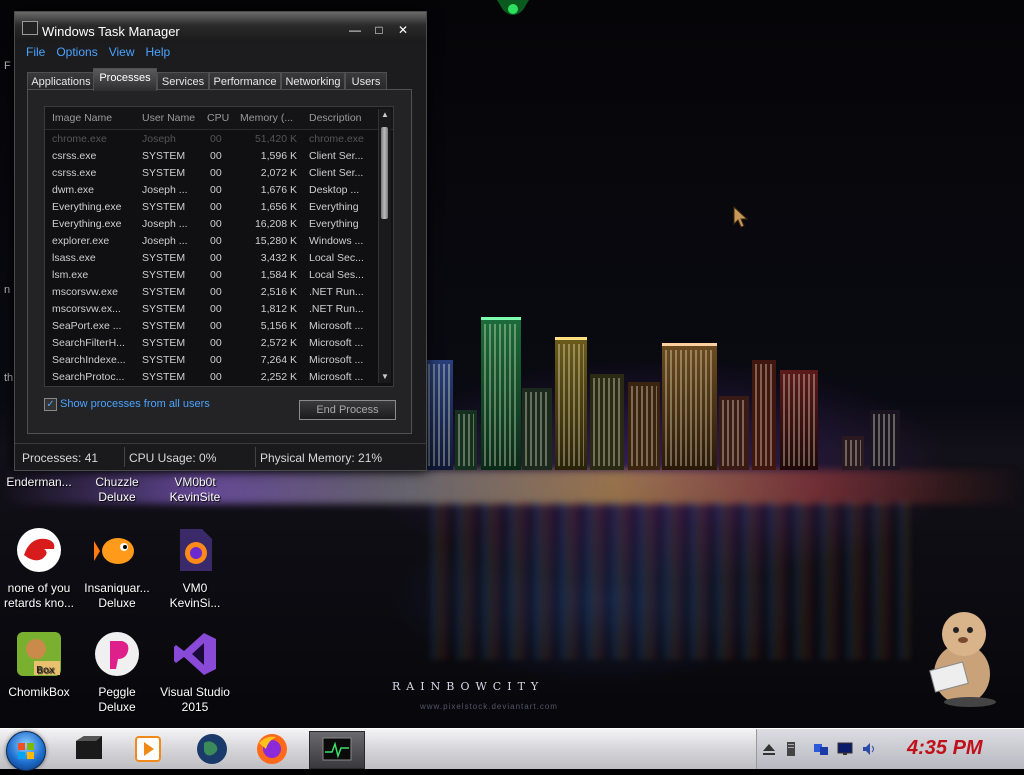  I want to click on process-memory-cell: 1,676 K, so click(278, 190).